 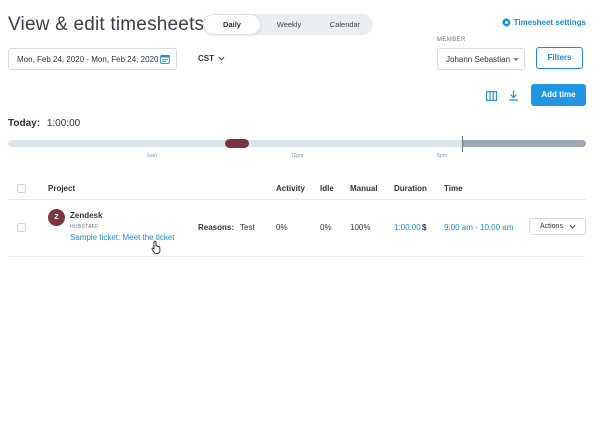 I want to click on download-icon, so click(x=513, y=95).